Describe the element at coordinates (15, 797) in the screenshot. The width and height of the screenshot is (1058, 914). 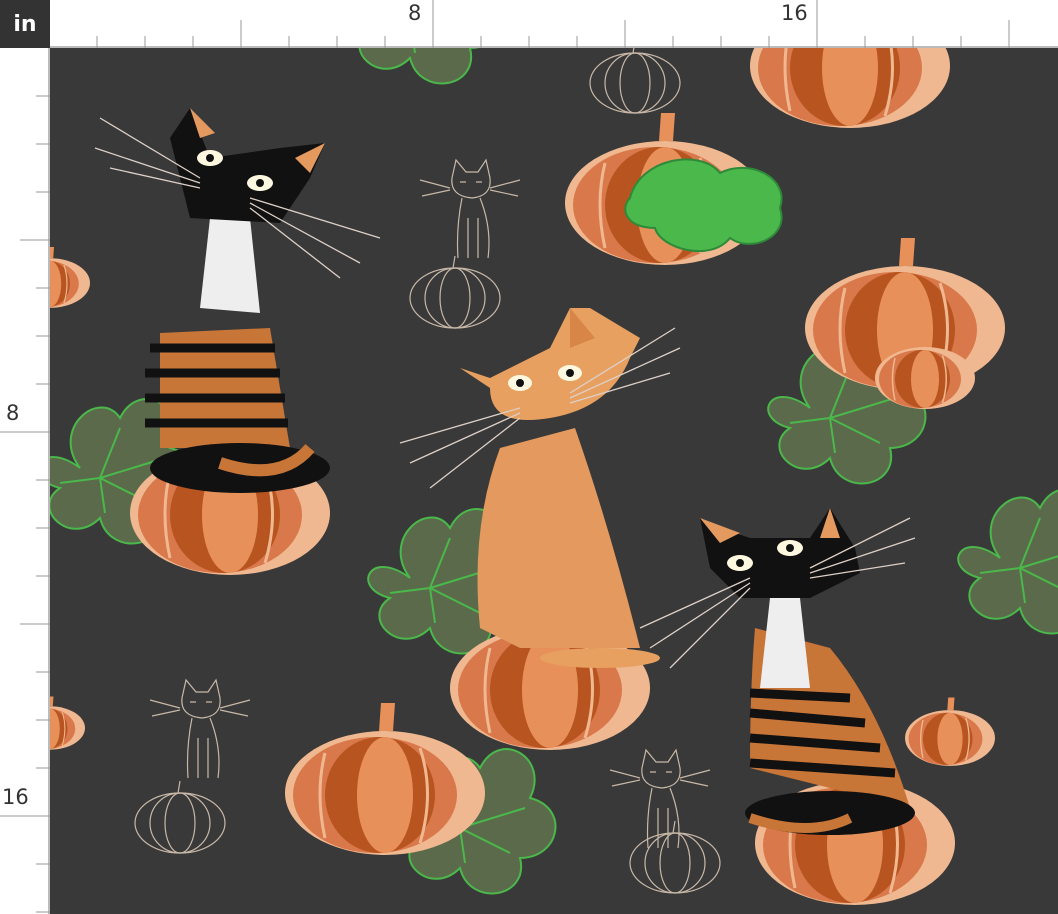
I see `left-ruler-label-16: 16` at that location.